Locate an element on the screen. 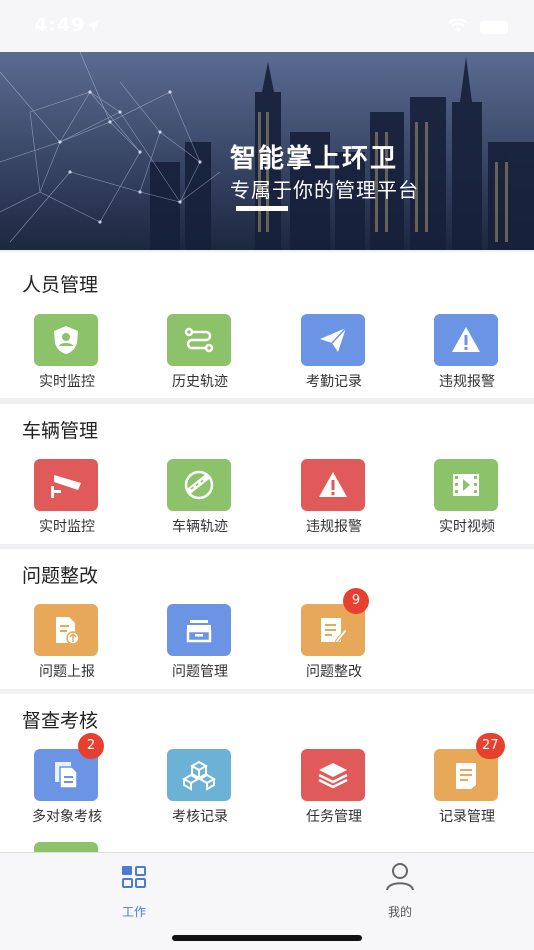  layers-icon is located at coordinates (333, 775).